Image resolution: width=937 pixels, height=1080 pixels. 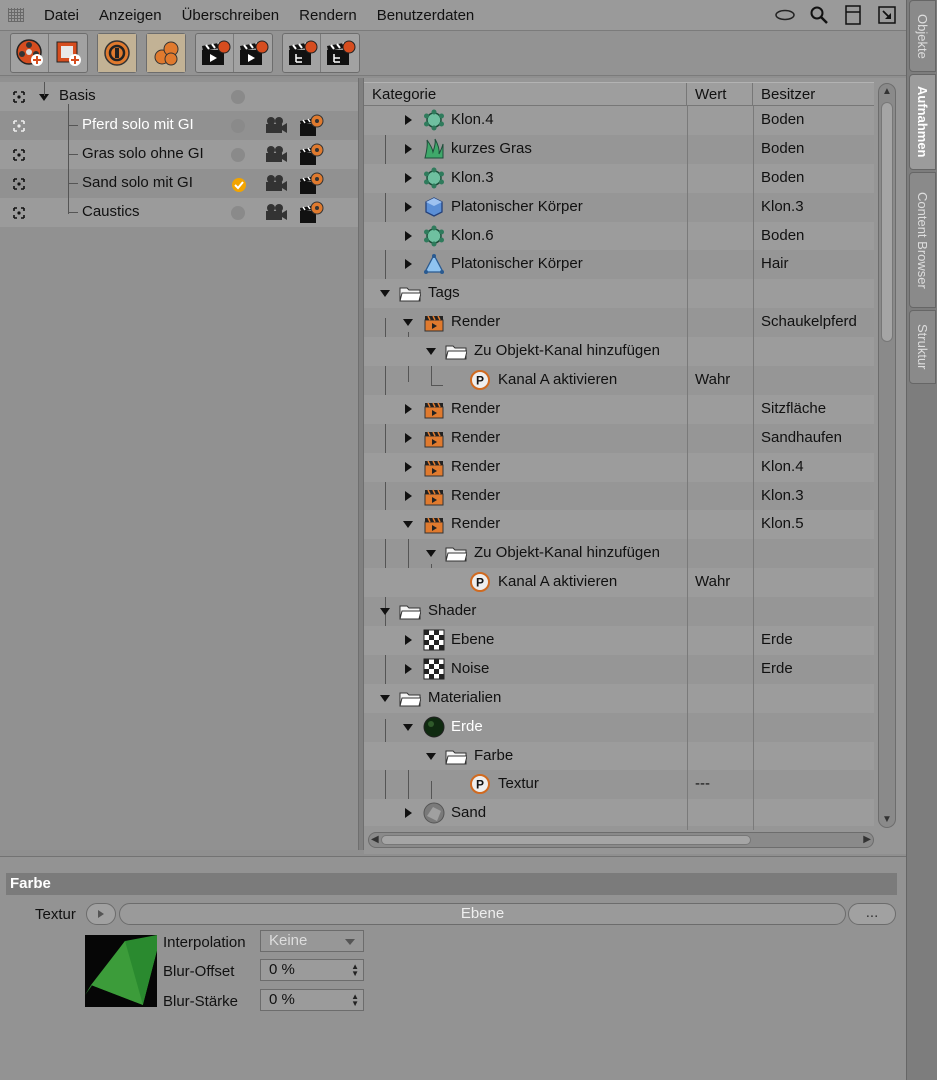 What do you see at coordinates (238, 184) in the screenshot?
I see `checkmark-icon` at bounding box center [238, 184].